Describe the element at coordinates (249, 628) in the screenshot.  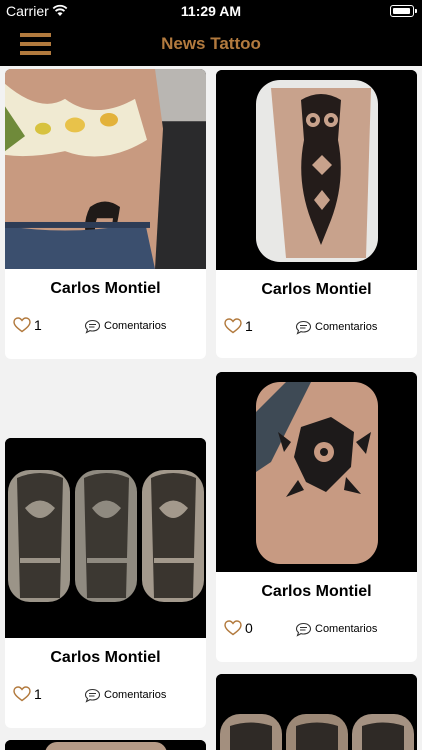
I see `like-count: 0` at that location.